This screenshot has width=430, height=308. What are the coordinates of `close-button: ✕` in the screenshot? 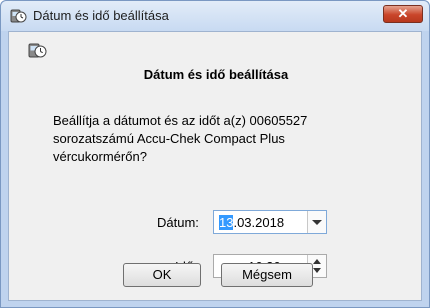 It's located at (403, 14).